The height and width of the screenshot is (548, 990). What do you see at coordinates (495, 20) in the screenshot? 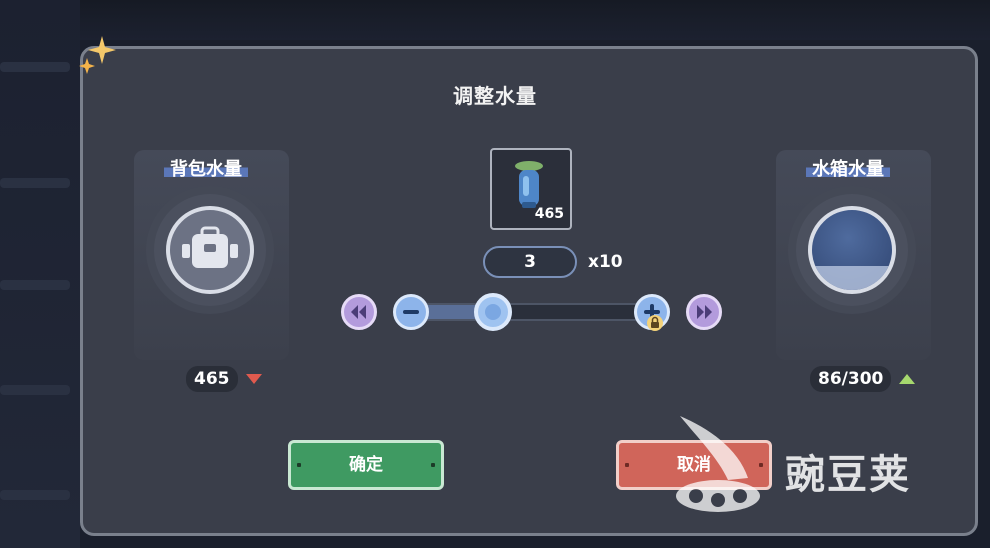
I see `background-top` at bounding box center [495, 20].